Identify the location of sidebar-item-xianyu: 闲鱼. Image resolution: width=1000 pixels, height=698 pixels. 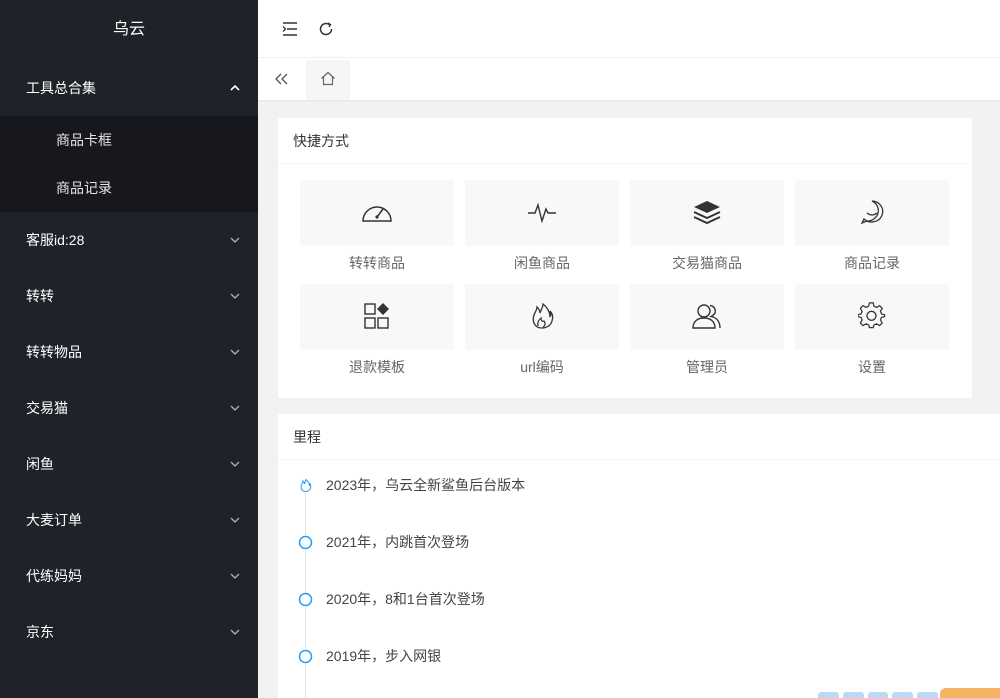
(129, 464).